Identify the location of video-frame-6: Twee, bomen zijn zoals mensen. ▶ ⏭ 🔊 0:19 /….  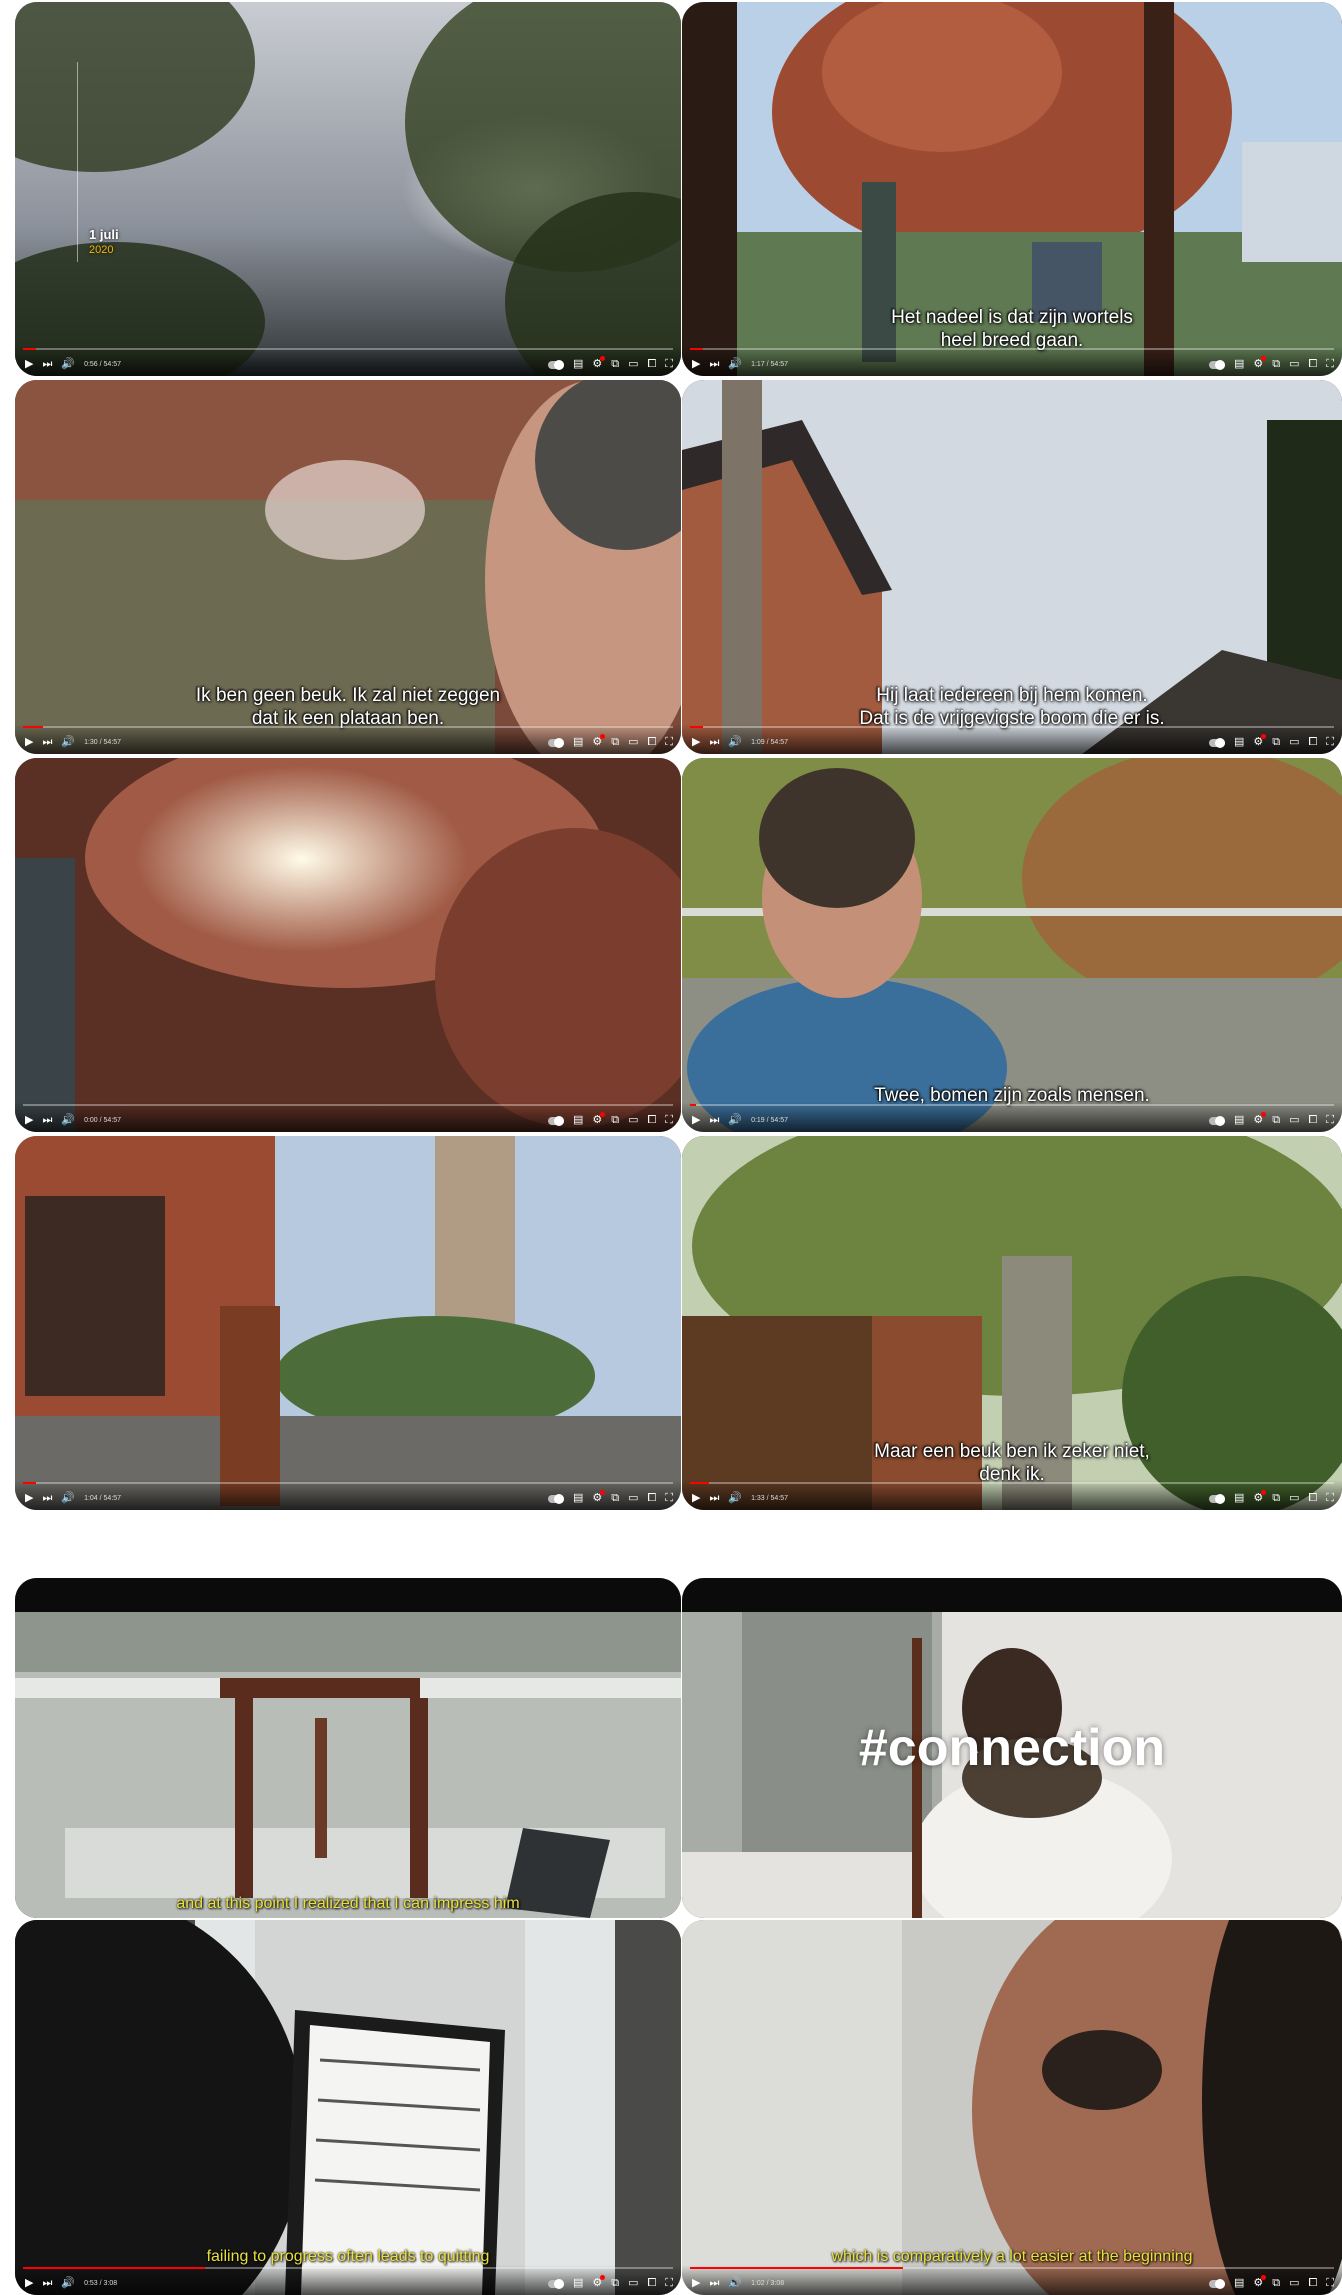
(1012, 945).